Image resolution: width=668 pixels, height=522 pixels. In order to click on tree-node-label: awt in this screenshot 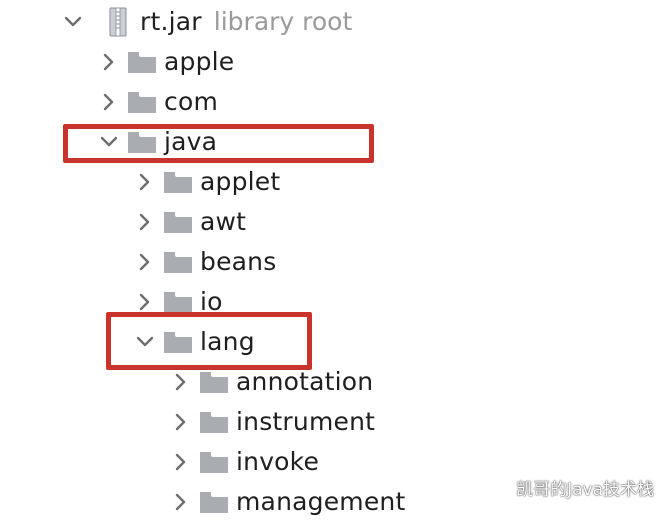, I will do `click(223, 221)`.